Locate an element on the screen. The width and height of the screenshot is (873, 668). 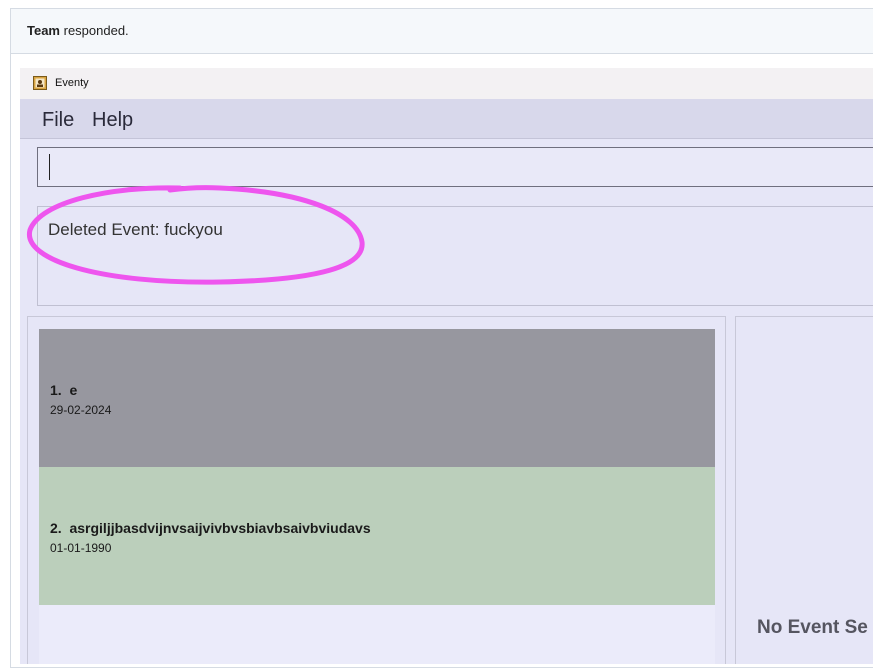
event-date: 29-02-2024 is located at coordinates (81, 410).